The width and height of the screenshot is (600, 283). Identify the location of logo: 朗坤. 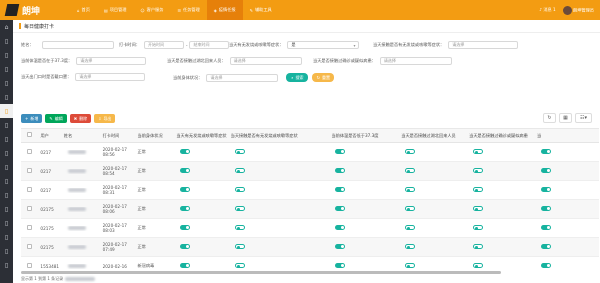
(35, 10).